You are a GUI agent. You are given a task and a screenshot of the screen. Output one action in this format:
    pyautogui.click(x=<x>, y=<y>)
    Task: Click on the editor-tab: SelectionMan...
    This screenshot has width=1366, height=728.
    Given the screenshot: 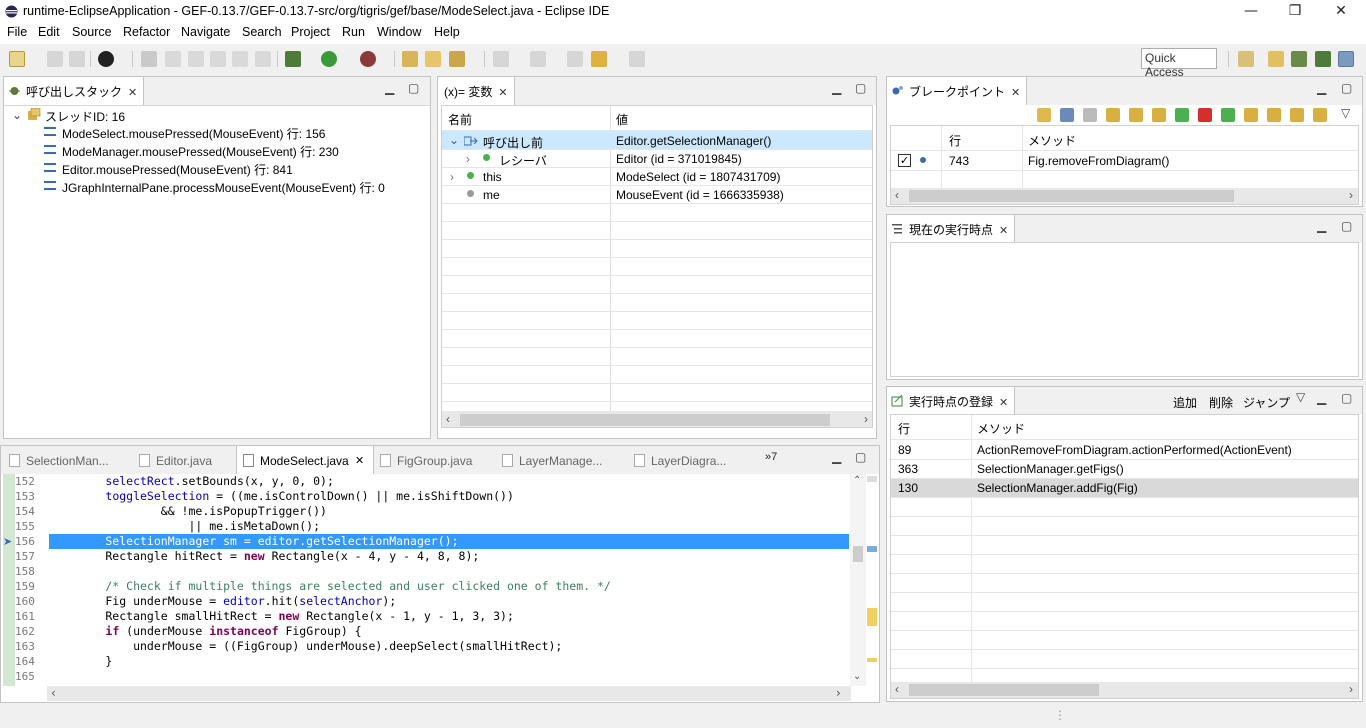 What is the action you would take?
    pyautogui.click(x=67, y=461)
    